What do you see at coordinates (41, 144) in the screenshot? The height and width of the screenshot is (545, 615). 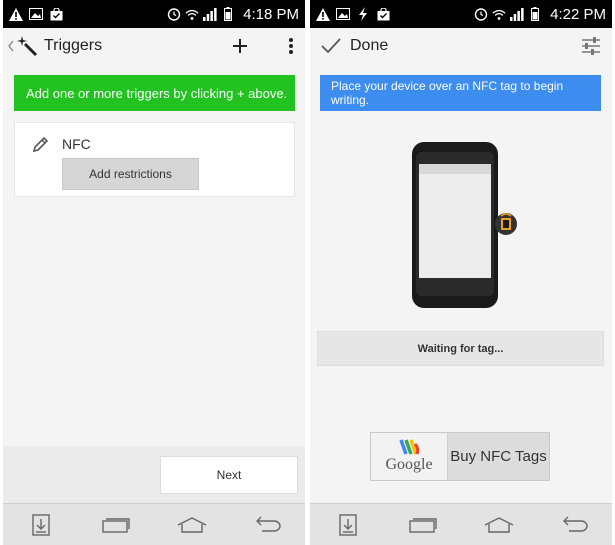 I see `pencil-icon` at bounding box center [41, 144].